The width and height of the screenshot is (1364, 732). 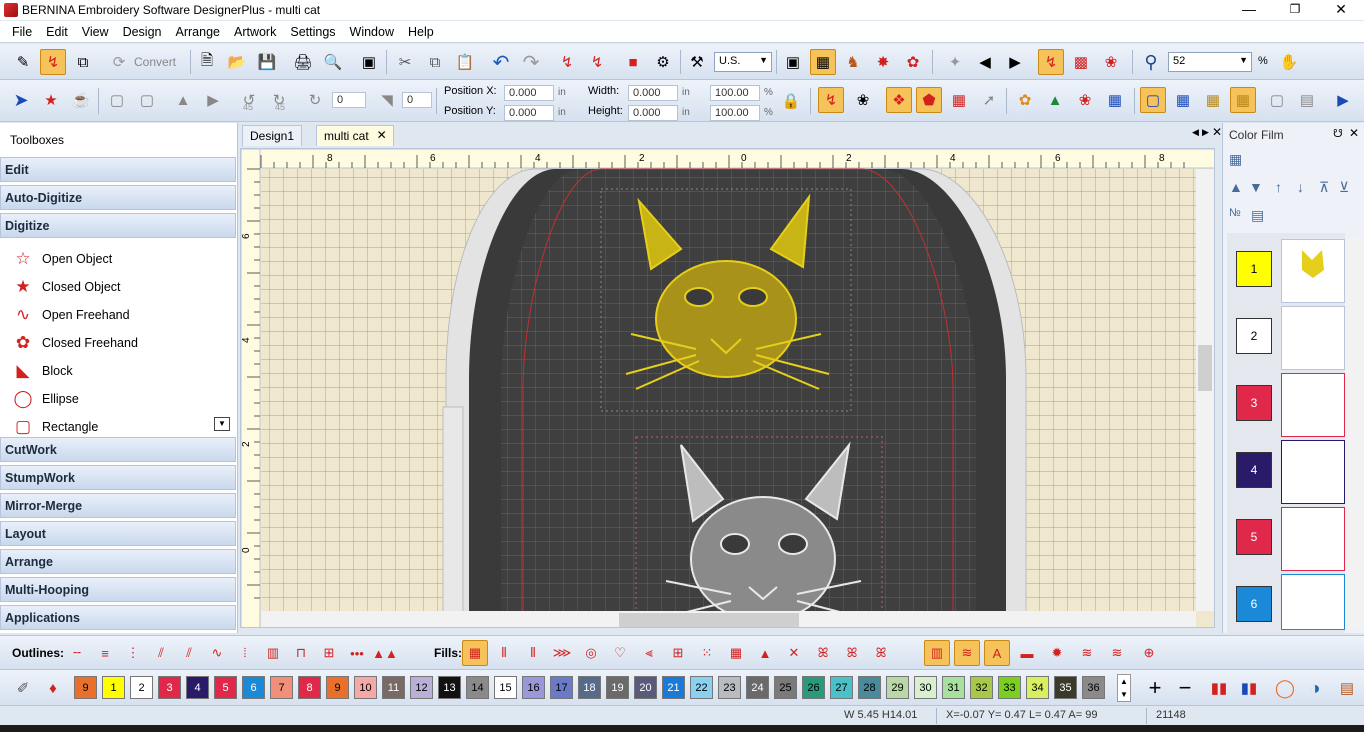 What do you see at coordinates (794, 653) in the screenshot?
I see `fill-type-12-icon: ✕` at bounding box center [794, 653].